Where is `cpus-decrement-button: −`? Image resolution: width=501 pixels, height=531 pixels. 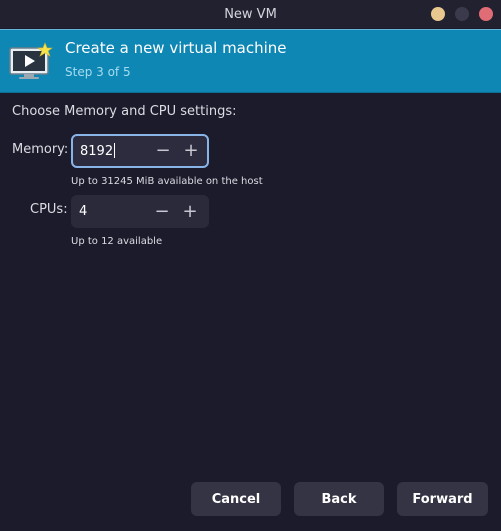
cpus-decrement-button: − is located at coordinates (162, 211).